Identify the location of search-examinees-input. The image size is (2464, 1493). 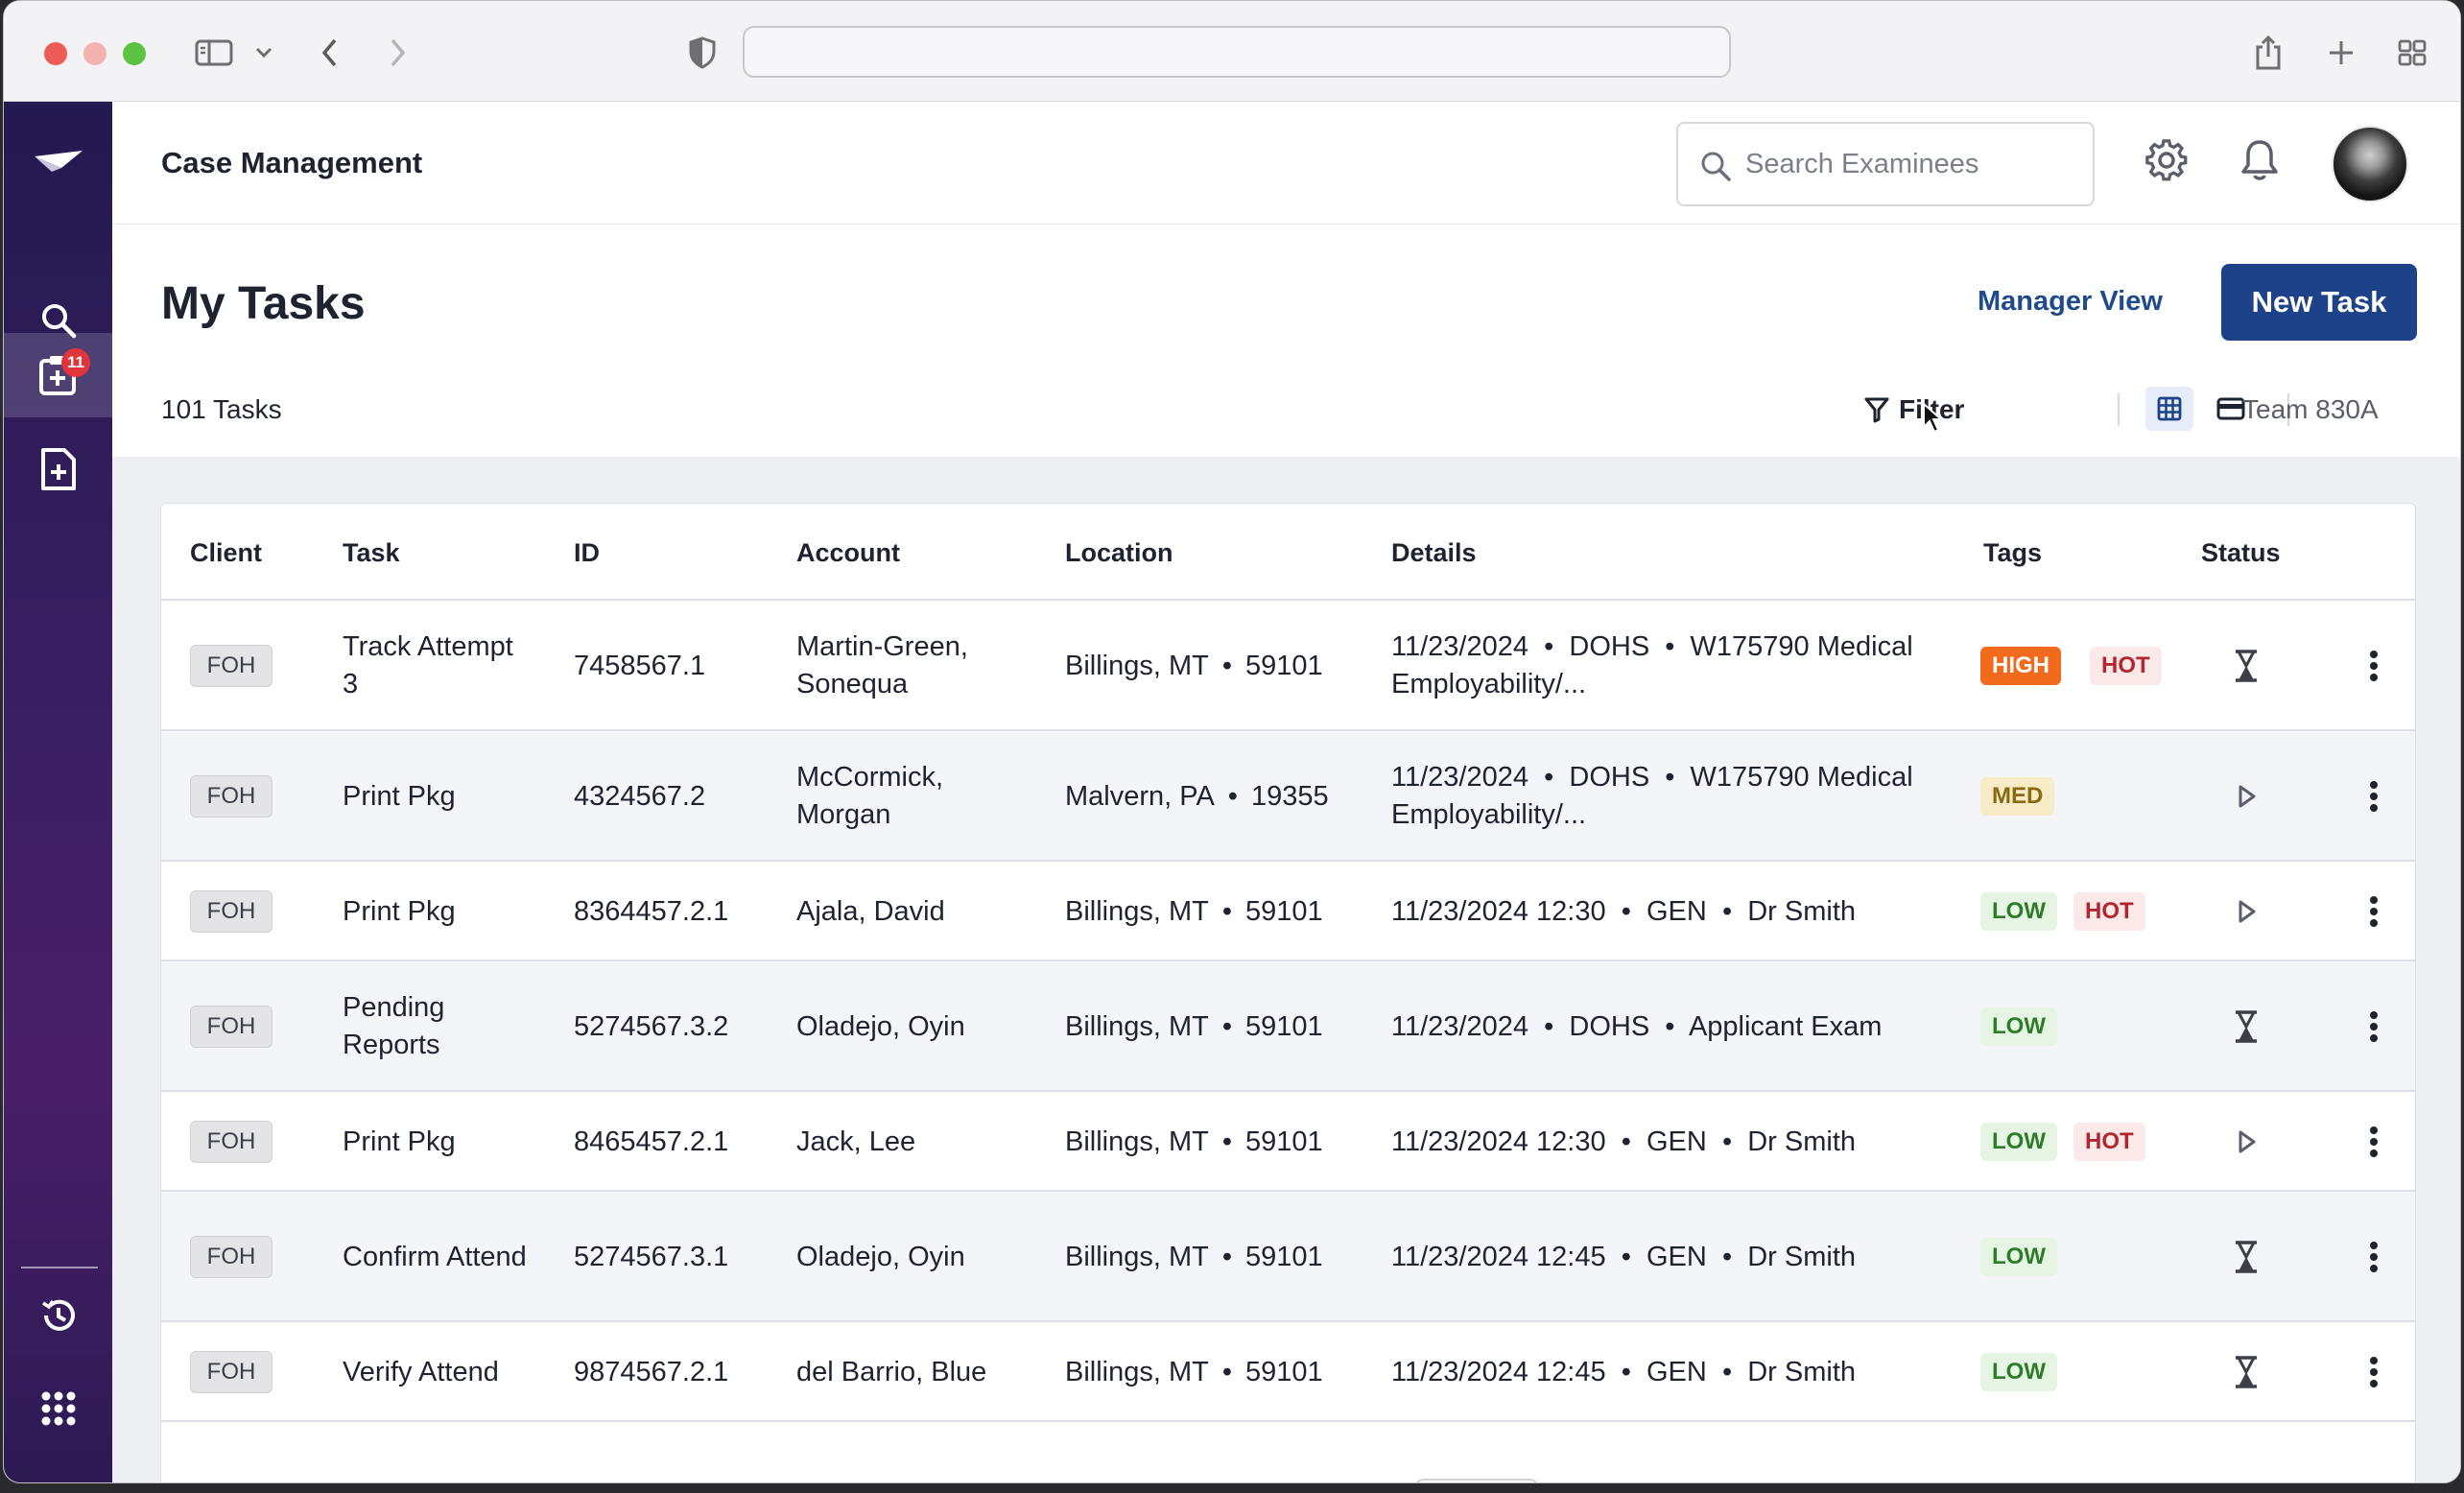
(1908, 164).